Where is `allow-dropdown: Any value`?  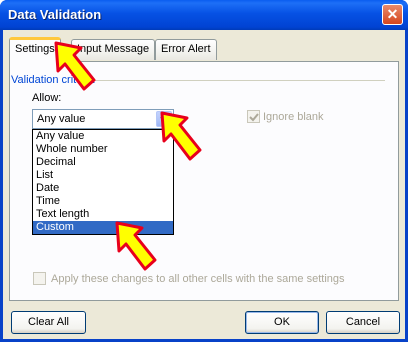
allow-dropdown: Any value is located at coordinates (103, 119).